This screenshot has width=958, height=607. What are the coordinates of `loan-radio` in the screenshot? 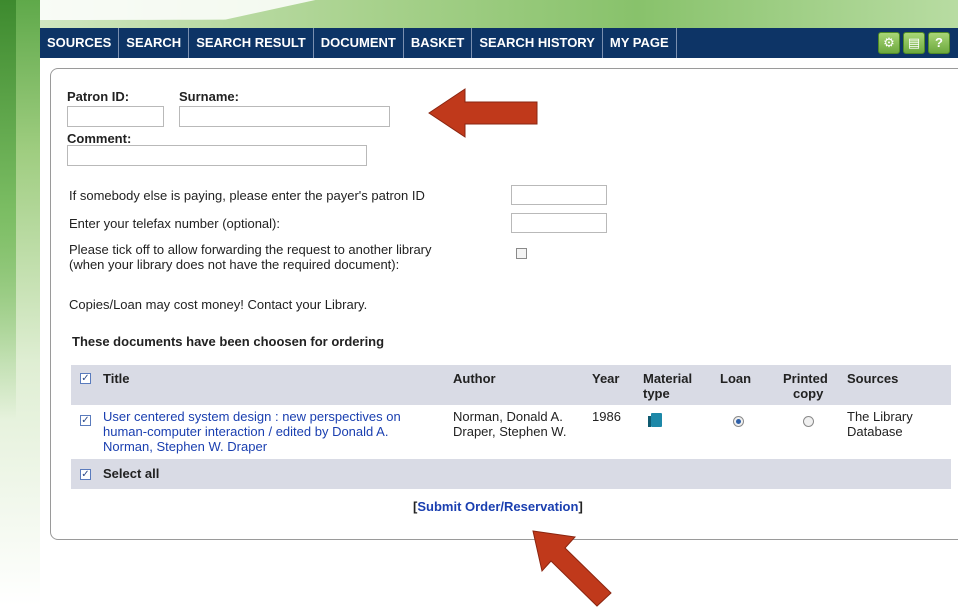 It's located at (738, 421).